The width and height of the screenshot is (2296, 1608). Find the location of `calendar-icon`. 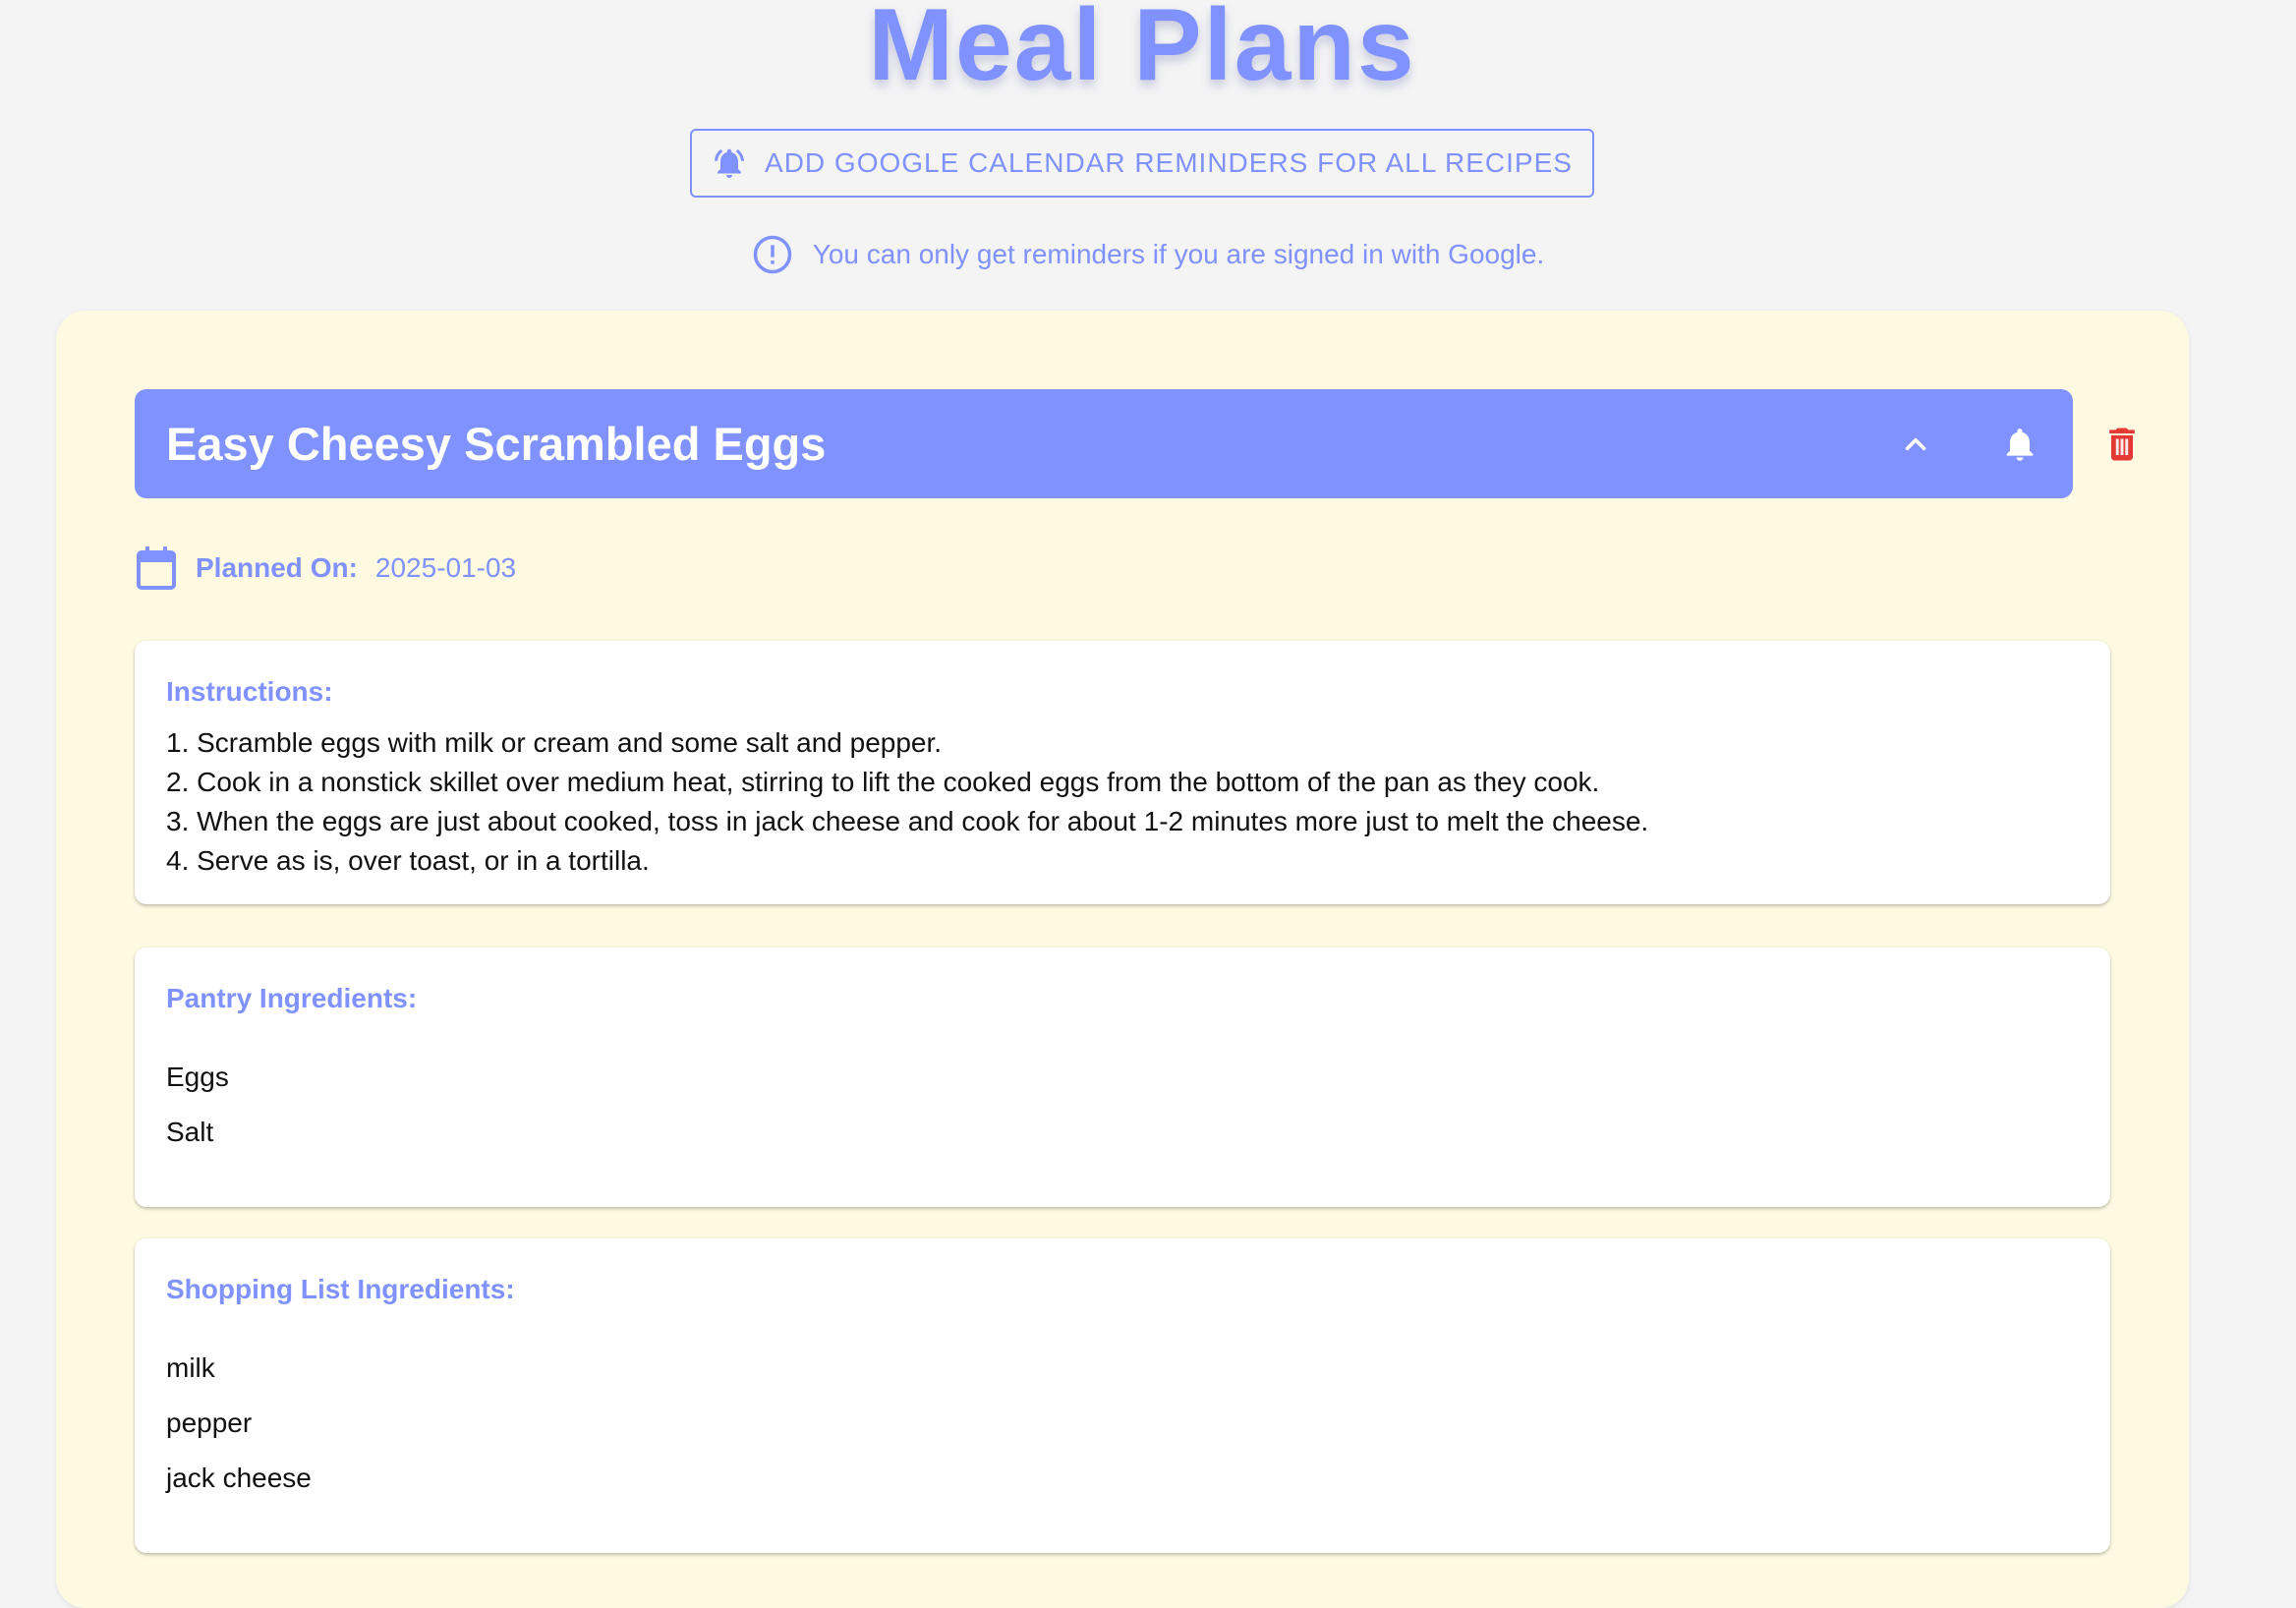

calendar-icon is located at coordinates (157, 569).